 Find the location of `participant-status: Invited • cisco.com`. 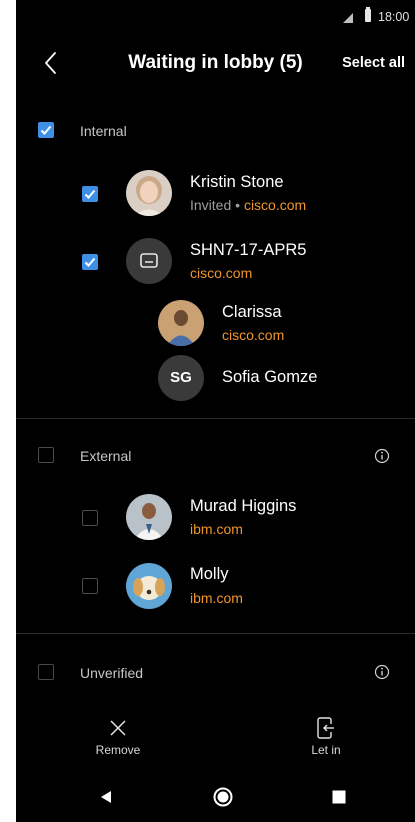

participant-status: Invited • cisco.com is located at coordinates (248, 205).